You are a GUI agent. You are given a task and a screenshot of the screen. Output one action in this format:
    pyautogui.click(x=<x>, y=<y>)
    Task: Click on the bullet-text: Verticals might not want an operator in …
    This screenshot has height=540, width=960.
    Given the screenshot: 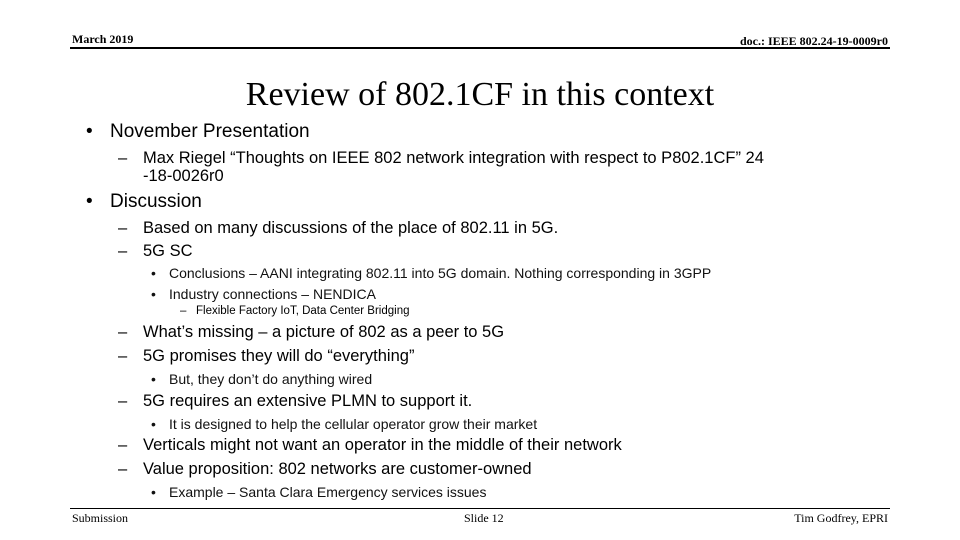 What is the action you would take?
    pyautogui.click(x=382, y=445)
    